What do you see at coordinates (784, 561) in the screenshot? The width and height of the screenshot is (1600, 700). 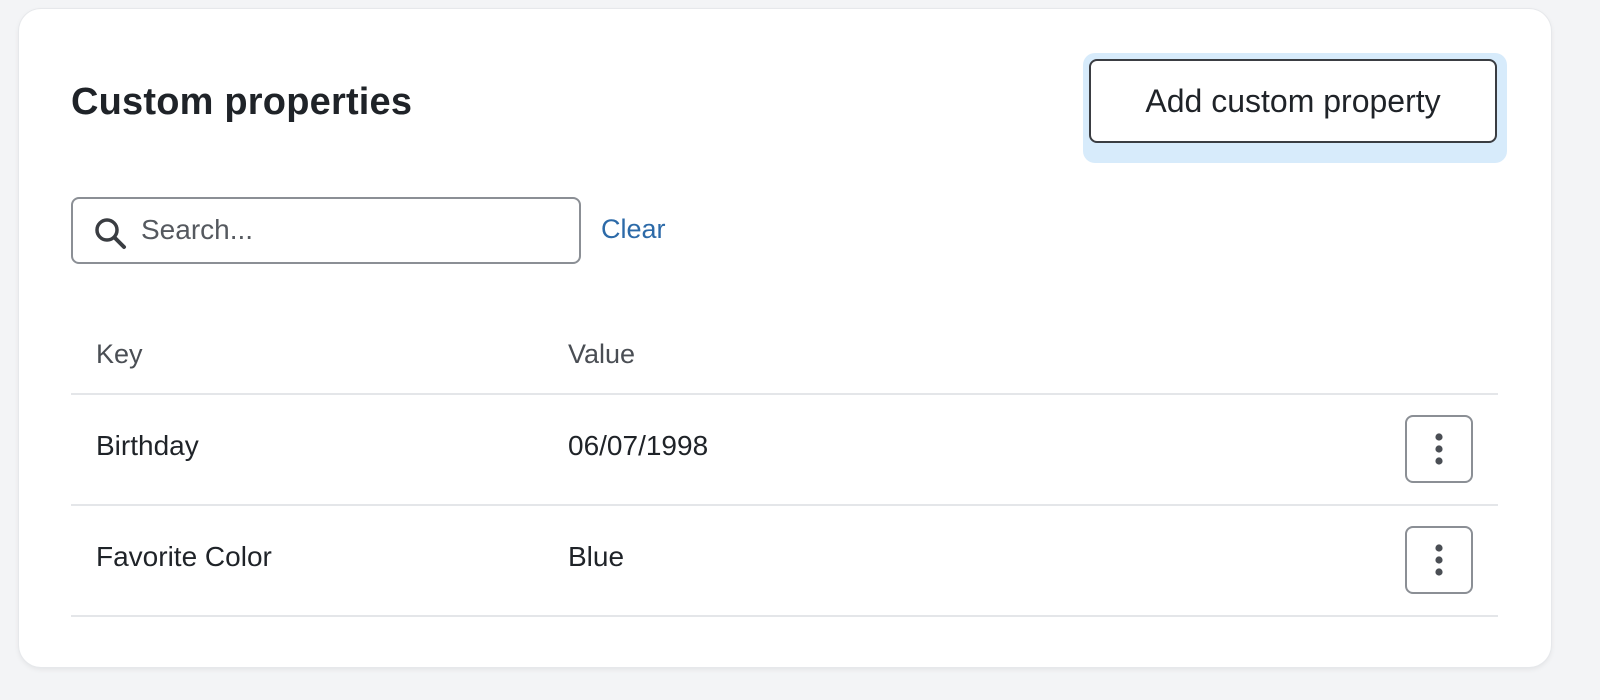 I see `table-row: Favorite Color Blue` at bounding box center [784, 561].